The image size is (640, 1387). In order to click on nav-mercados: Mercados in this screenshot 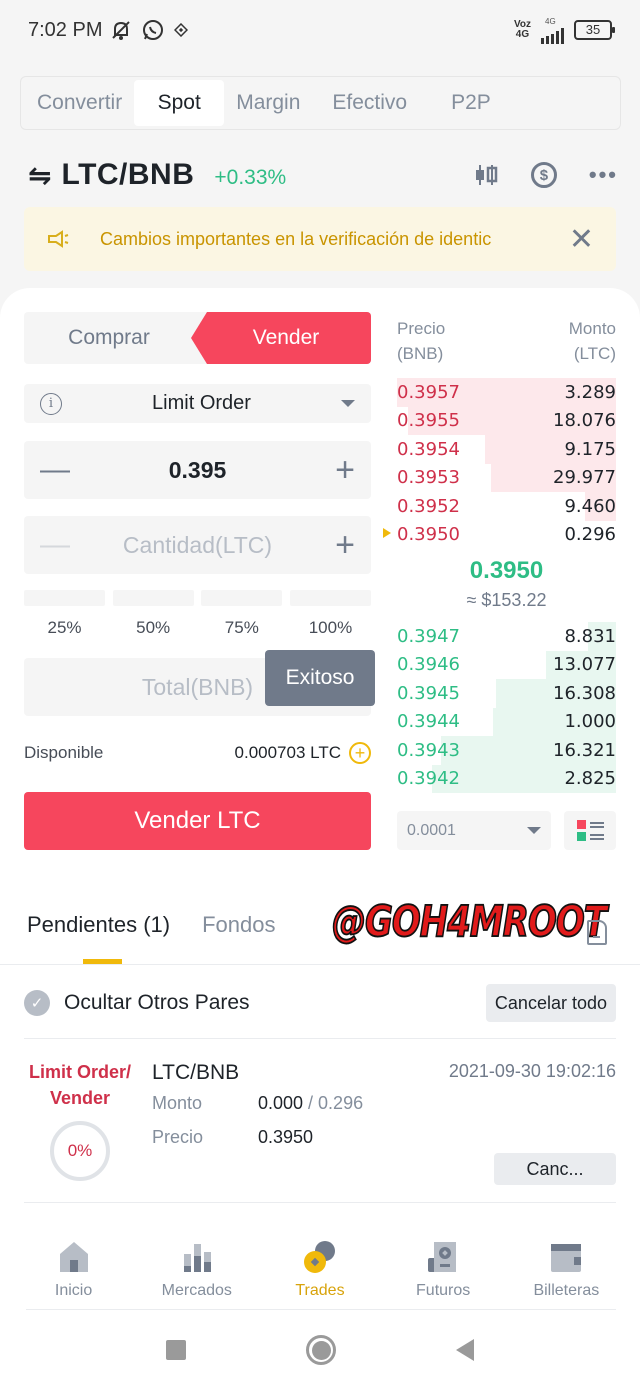, I will do `click(197, 1275)`.